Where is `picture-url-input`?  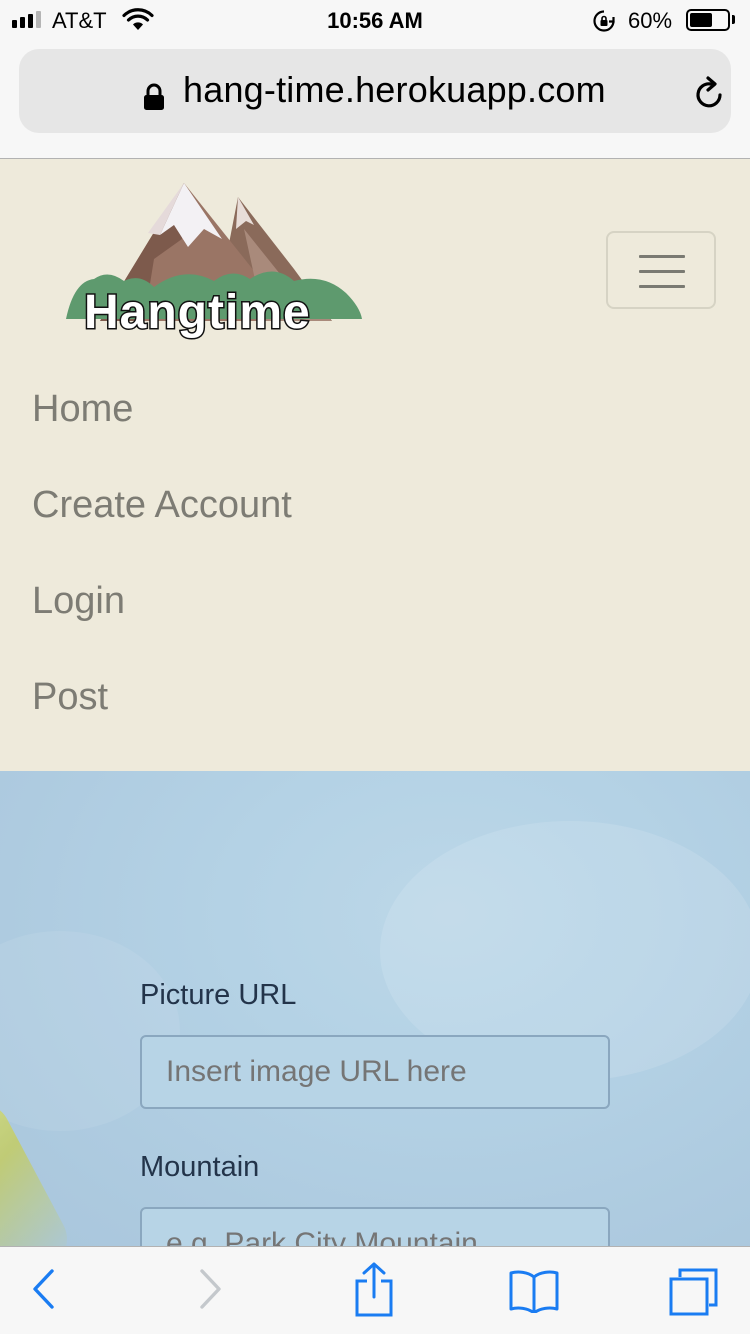 picture-url-input is located at coordinates (375, 1072).